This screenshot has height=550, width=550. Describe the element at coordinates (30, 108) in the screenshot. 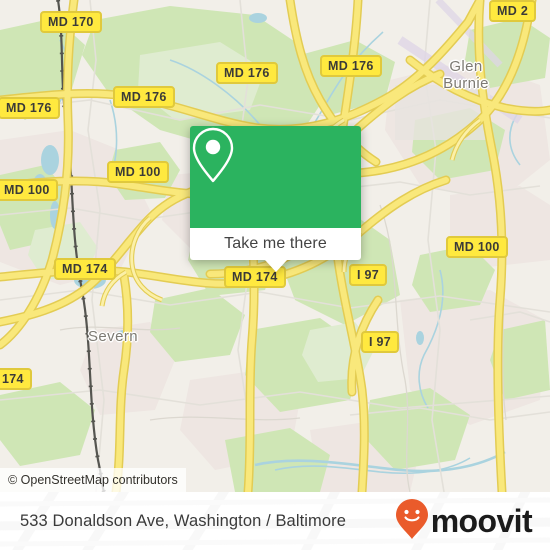

I see `shield-md-176-edge: MD 176` at that location.